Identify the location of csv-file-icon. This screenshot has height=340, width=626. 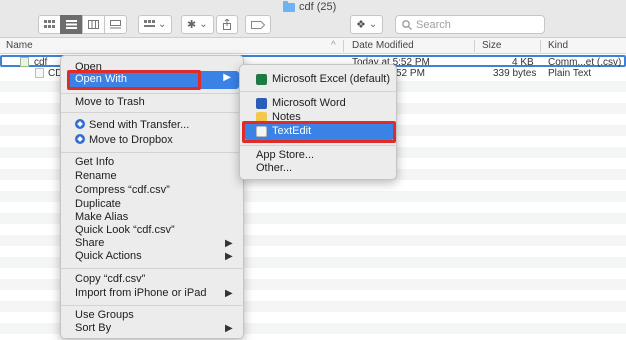
(24, 62).